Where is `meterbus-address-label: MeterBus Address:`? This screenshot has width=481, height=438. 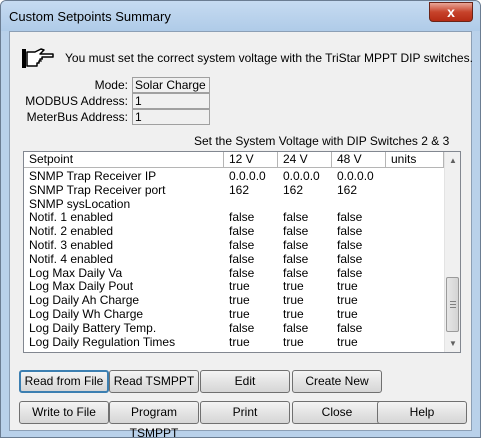 meterbus-address-label: MeterBus Address: is located at coordinates (77, 117).